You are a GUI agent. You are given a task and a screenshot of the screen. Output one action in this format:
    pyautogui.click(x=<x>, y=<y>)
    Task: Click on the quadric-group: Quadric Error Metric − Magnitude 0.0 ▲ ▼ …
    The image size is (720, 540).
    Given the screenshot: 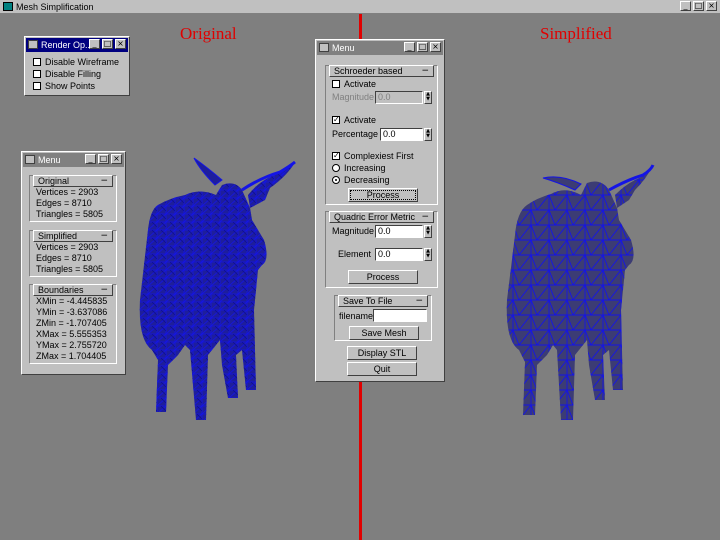 What is the action you would take?
    pyautogui.click(x=381, y=249)
    